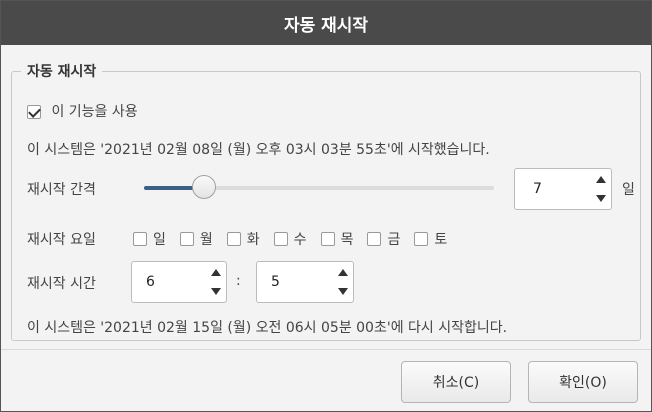 The width and height of the screenshot is (652, 412). I want to click on day-checkbox-wed, so click(280, 239).